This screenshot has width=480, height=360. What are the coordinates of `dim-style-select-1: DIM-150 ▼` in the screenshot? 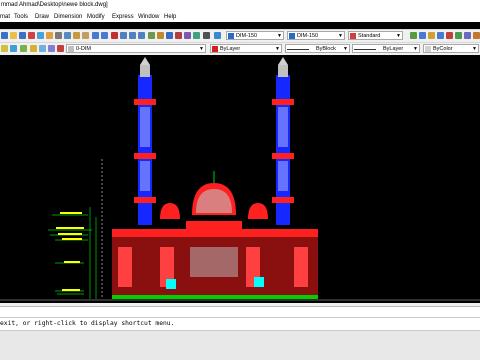 It's located at (255, 35).